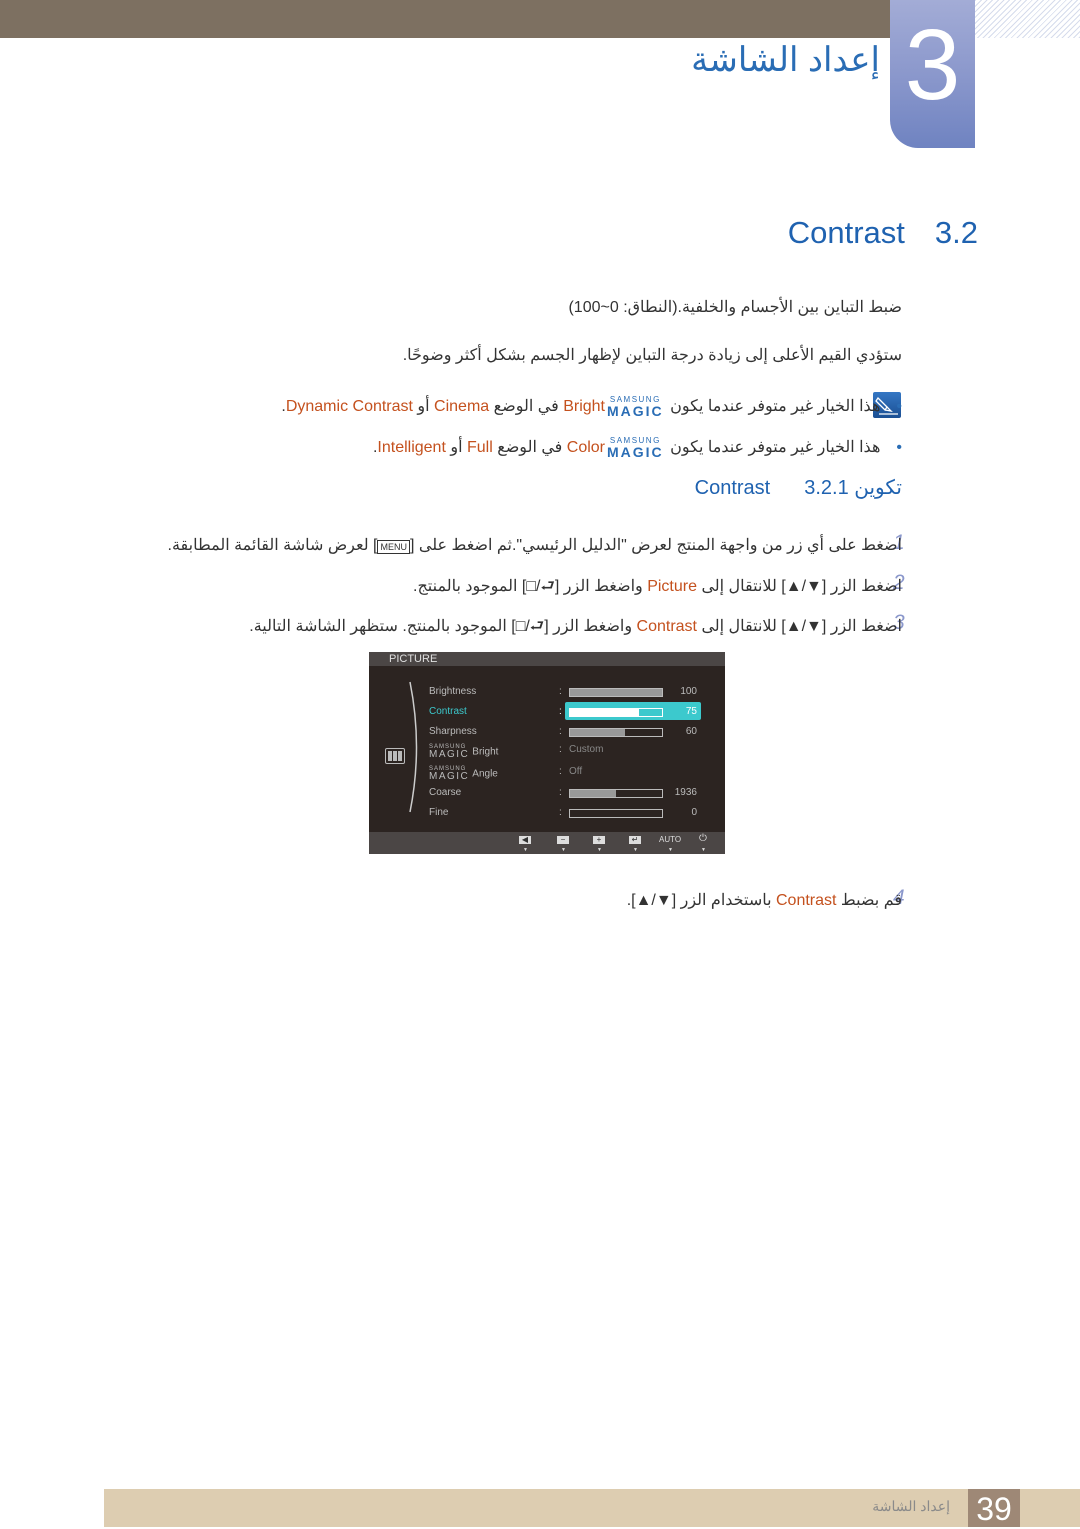 This screenshot has width=1080, height=1529. What do you see at coordinates (694, 812) in the screenshot?
I see `osd-row-value: 0` at bounding box center [694, 812].